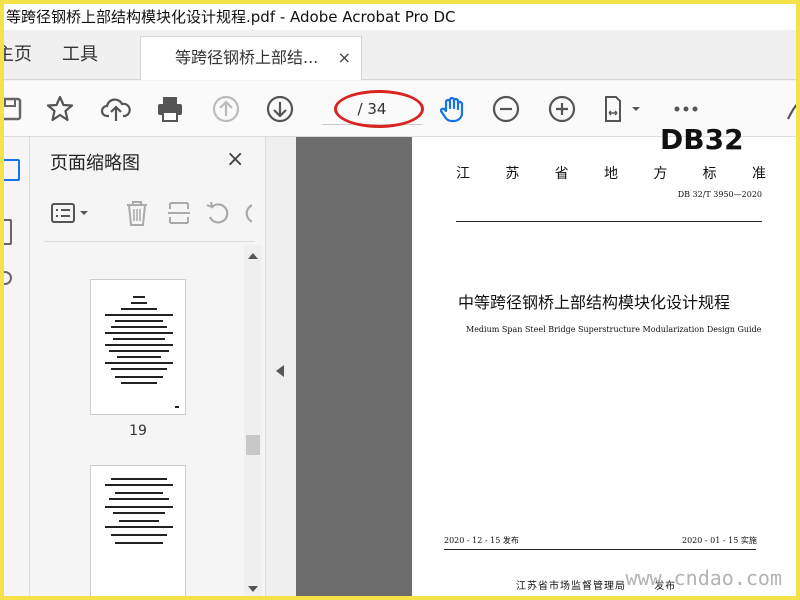 This screenshot has height=600, width=800. I want to click on tab-document: 等跨径钢桥上部结... ×, so click(251, 58).